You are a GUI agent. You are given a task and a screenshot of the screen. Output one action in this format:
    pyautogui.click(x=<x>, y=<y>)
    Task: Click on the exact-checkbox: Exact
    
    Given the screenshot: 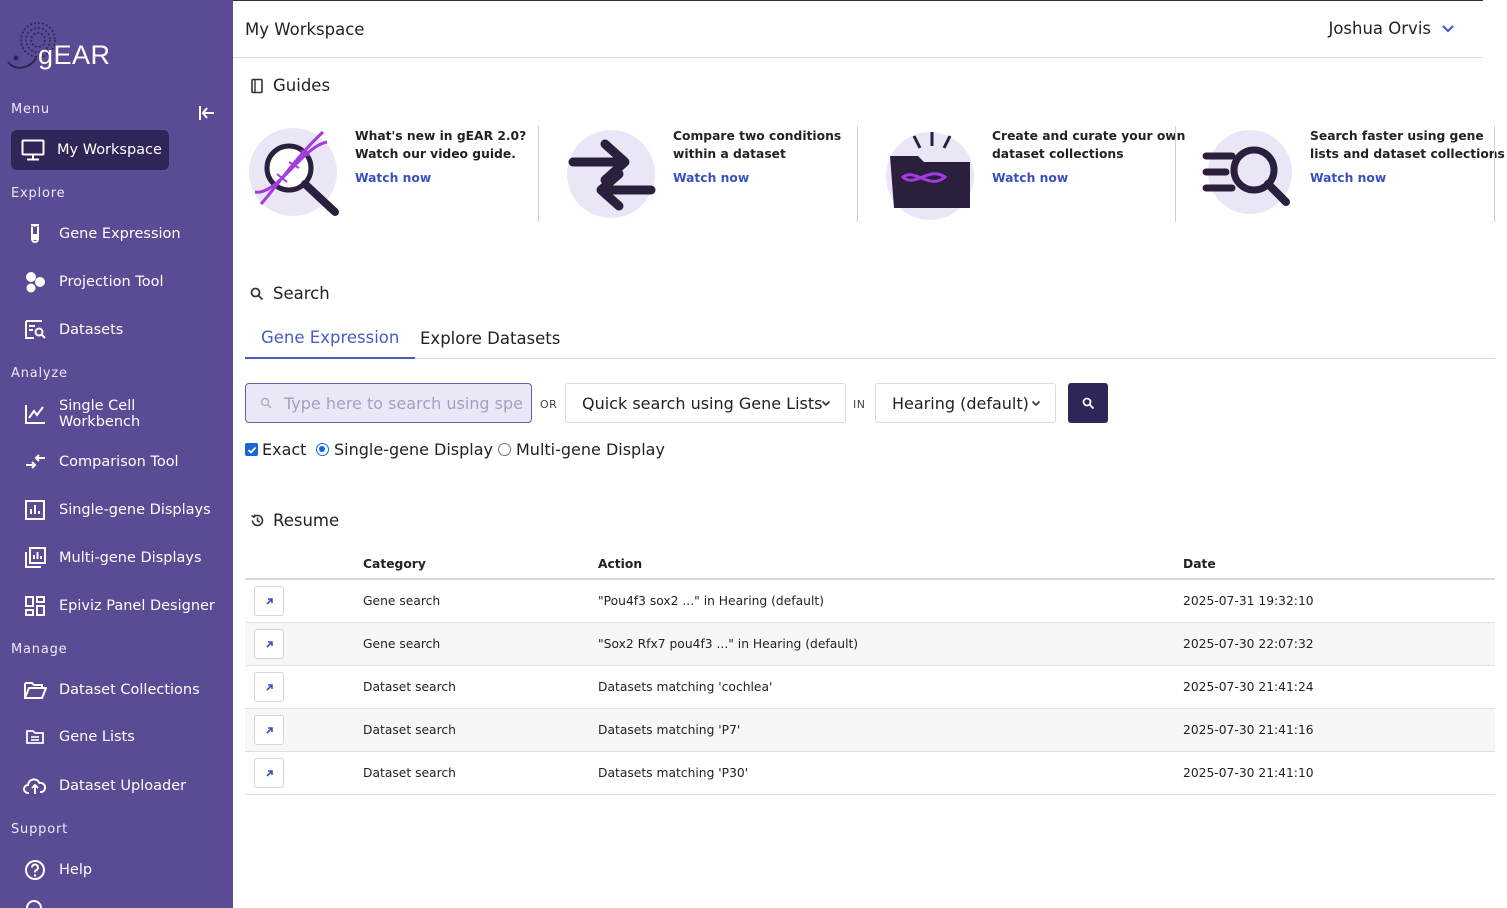 What is the action you would take?
    pyautogui.click(x=275, y=449)
    